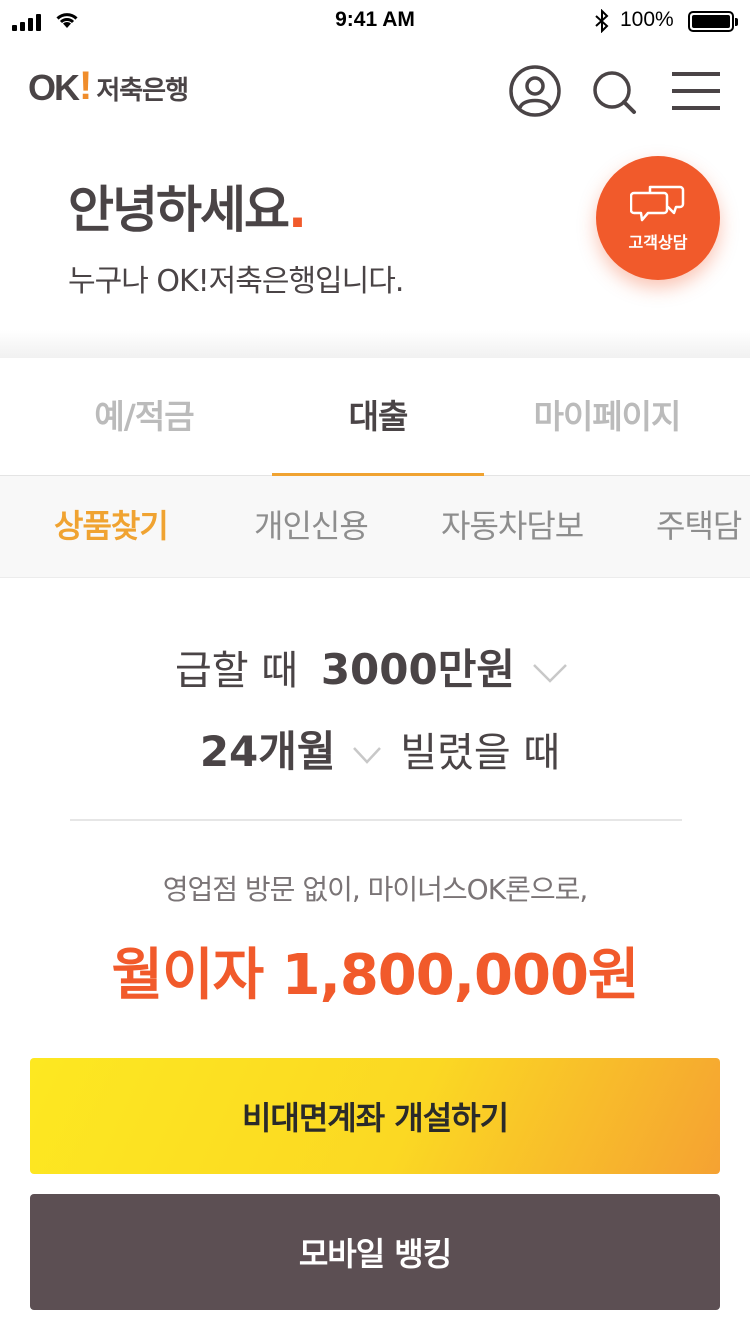 The height and width of the screenshot is (1334, 750). I want to click on tab-loan: 대출, so click(378, 417).